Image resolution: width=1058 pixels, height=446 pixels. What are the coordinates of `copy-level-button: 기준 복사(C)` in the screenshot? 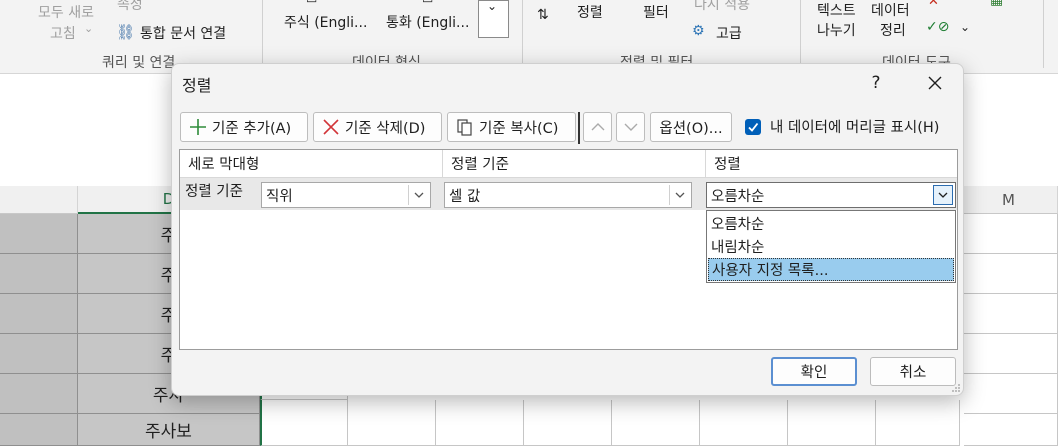 It's located at (511, 127).